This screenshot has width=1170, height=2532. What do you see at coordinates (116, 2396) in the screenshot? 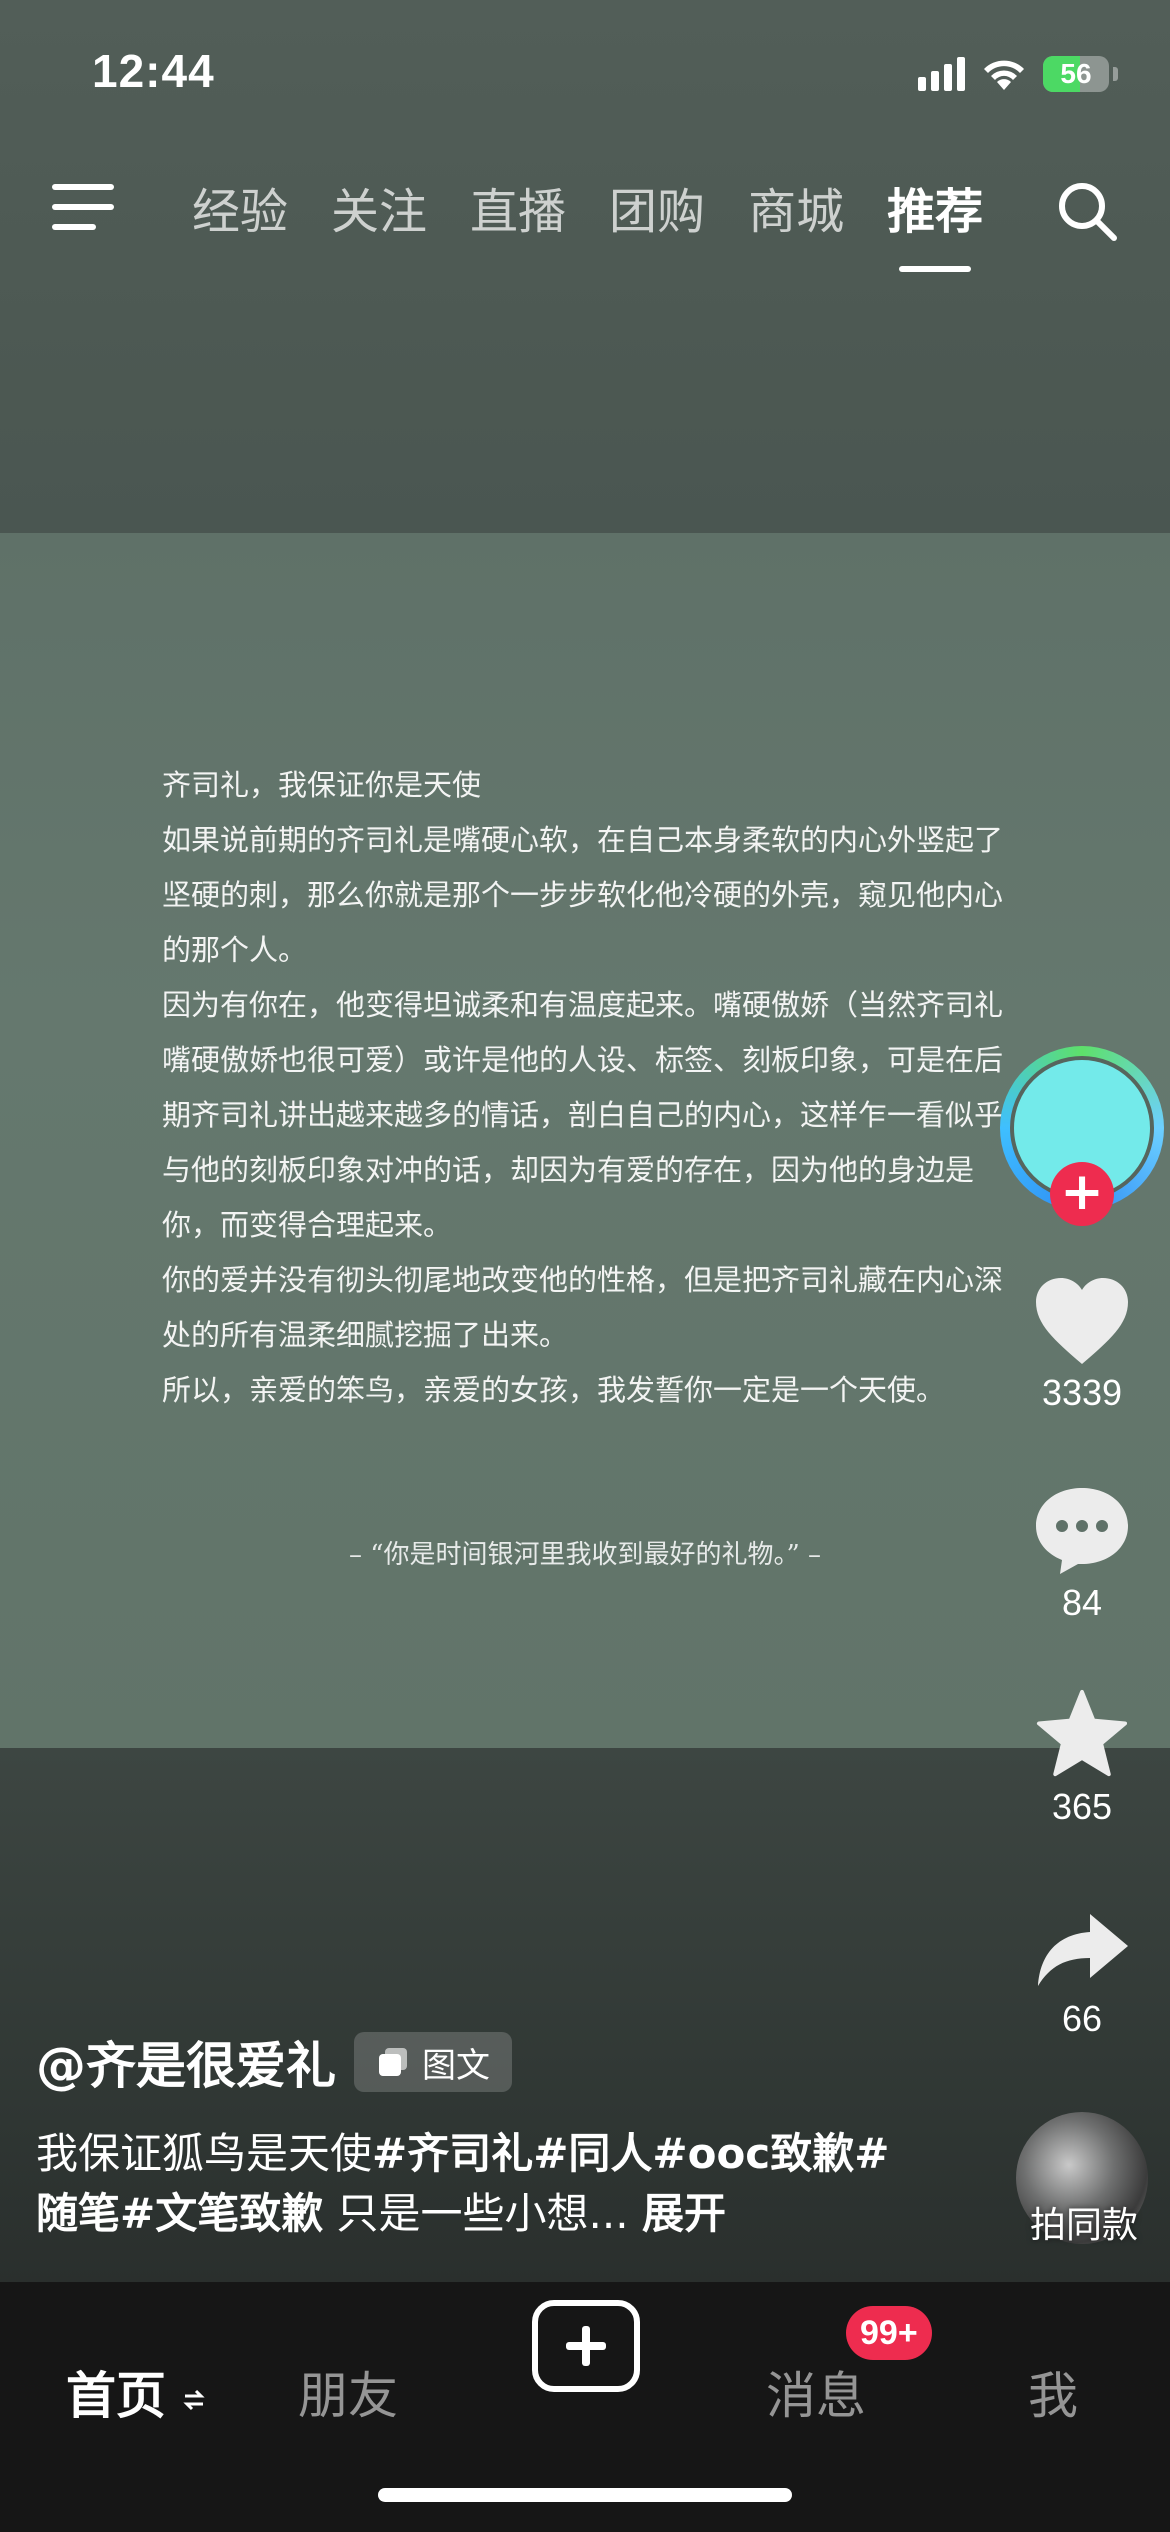
I see `nav-home-label: 首页` at bounding box center [116, 2396].